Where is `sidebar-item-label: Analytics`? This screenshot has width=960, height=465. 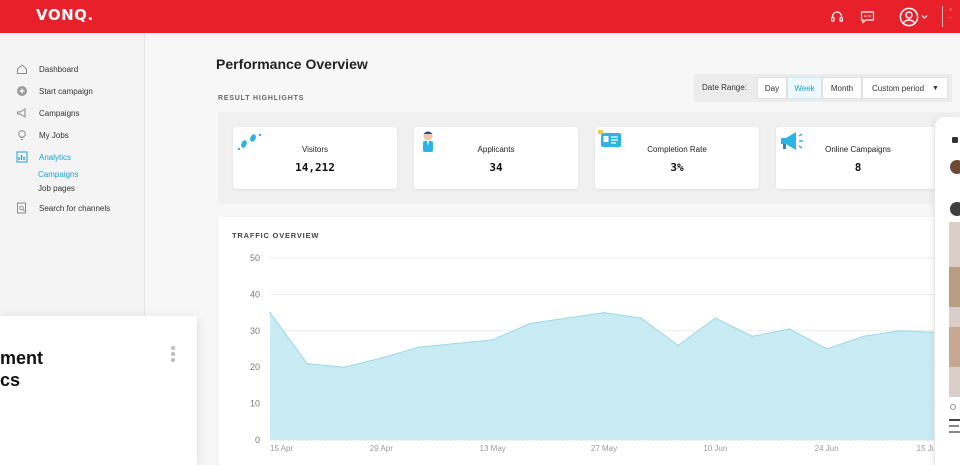 sidebar-item-label: Analytics is located at coordinates (55, 157).